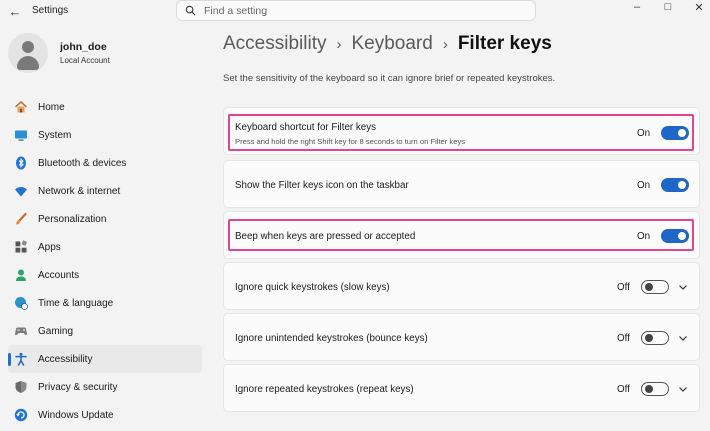  Describe the element at coordinates (696, 7) in the screenshot. I see `close-button: ✕` at that location.